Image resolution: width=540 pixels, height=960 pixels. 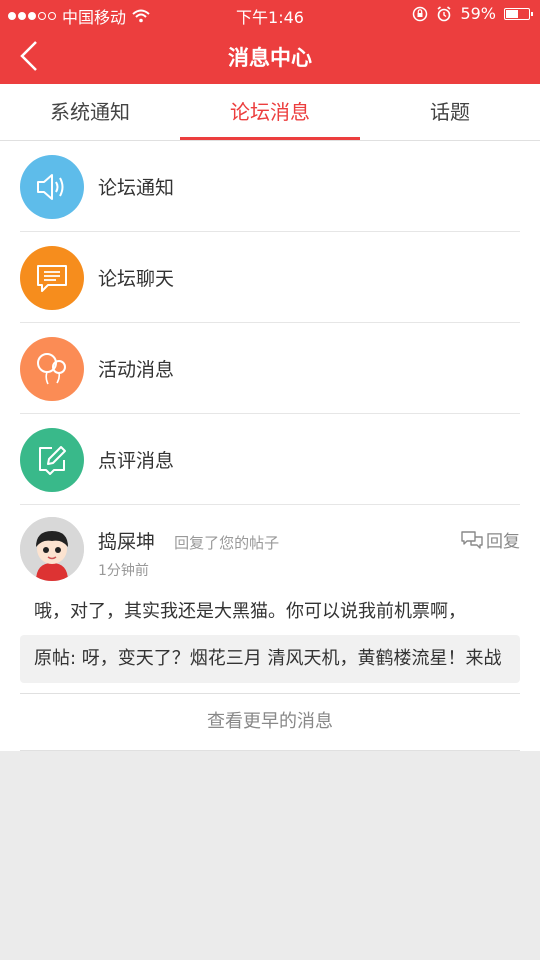 I want to click on reply-icon, so click(x=472, y=539).